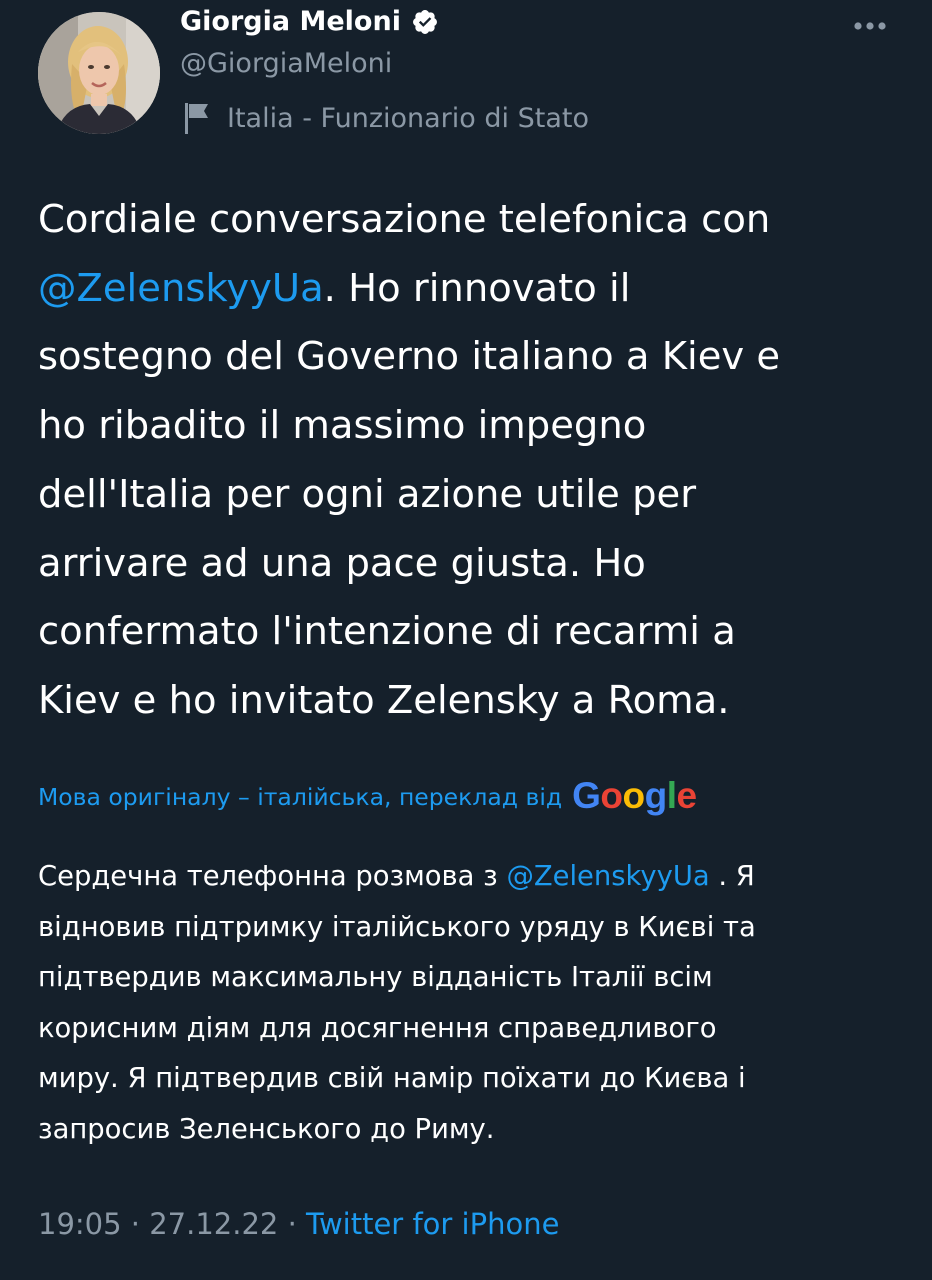 The height and width of the screenshot is (1280, 932). I want to click on text-segment: Сердечна телефонна розмова з, so click(272, 876).